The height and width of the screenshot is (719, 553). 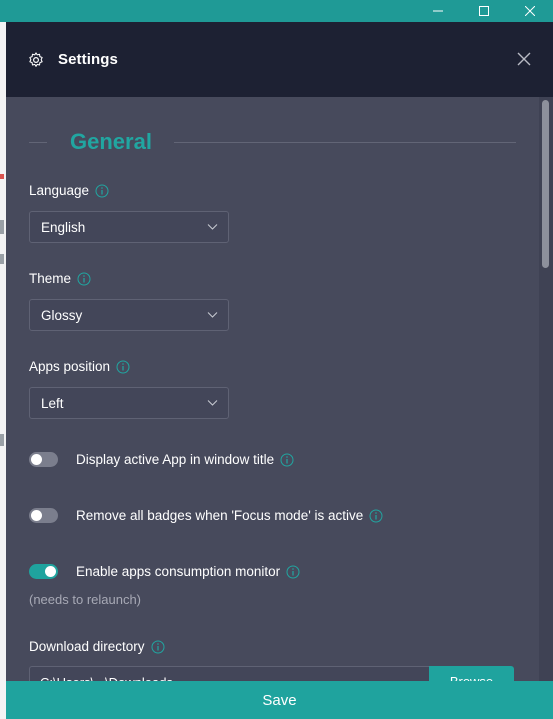 I want to click on maximize-button, so click(x=484, y=11).